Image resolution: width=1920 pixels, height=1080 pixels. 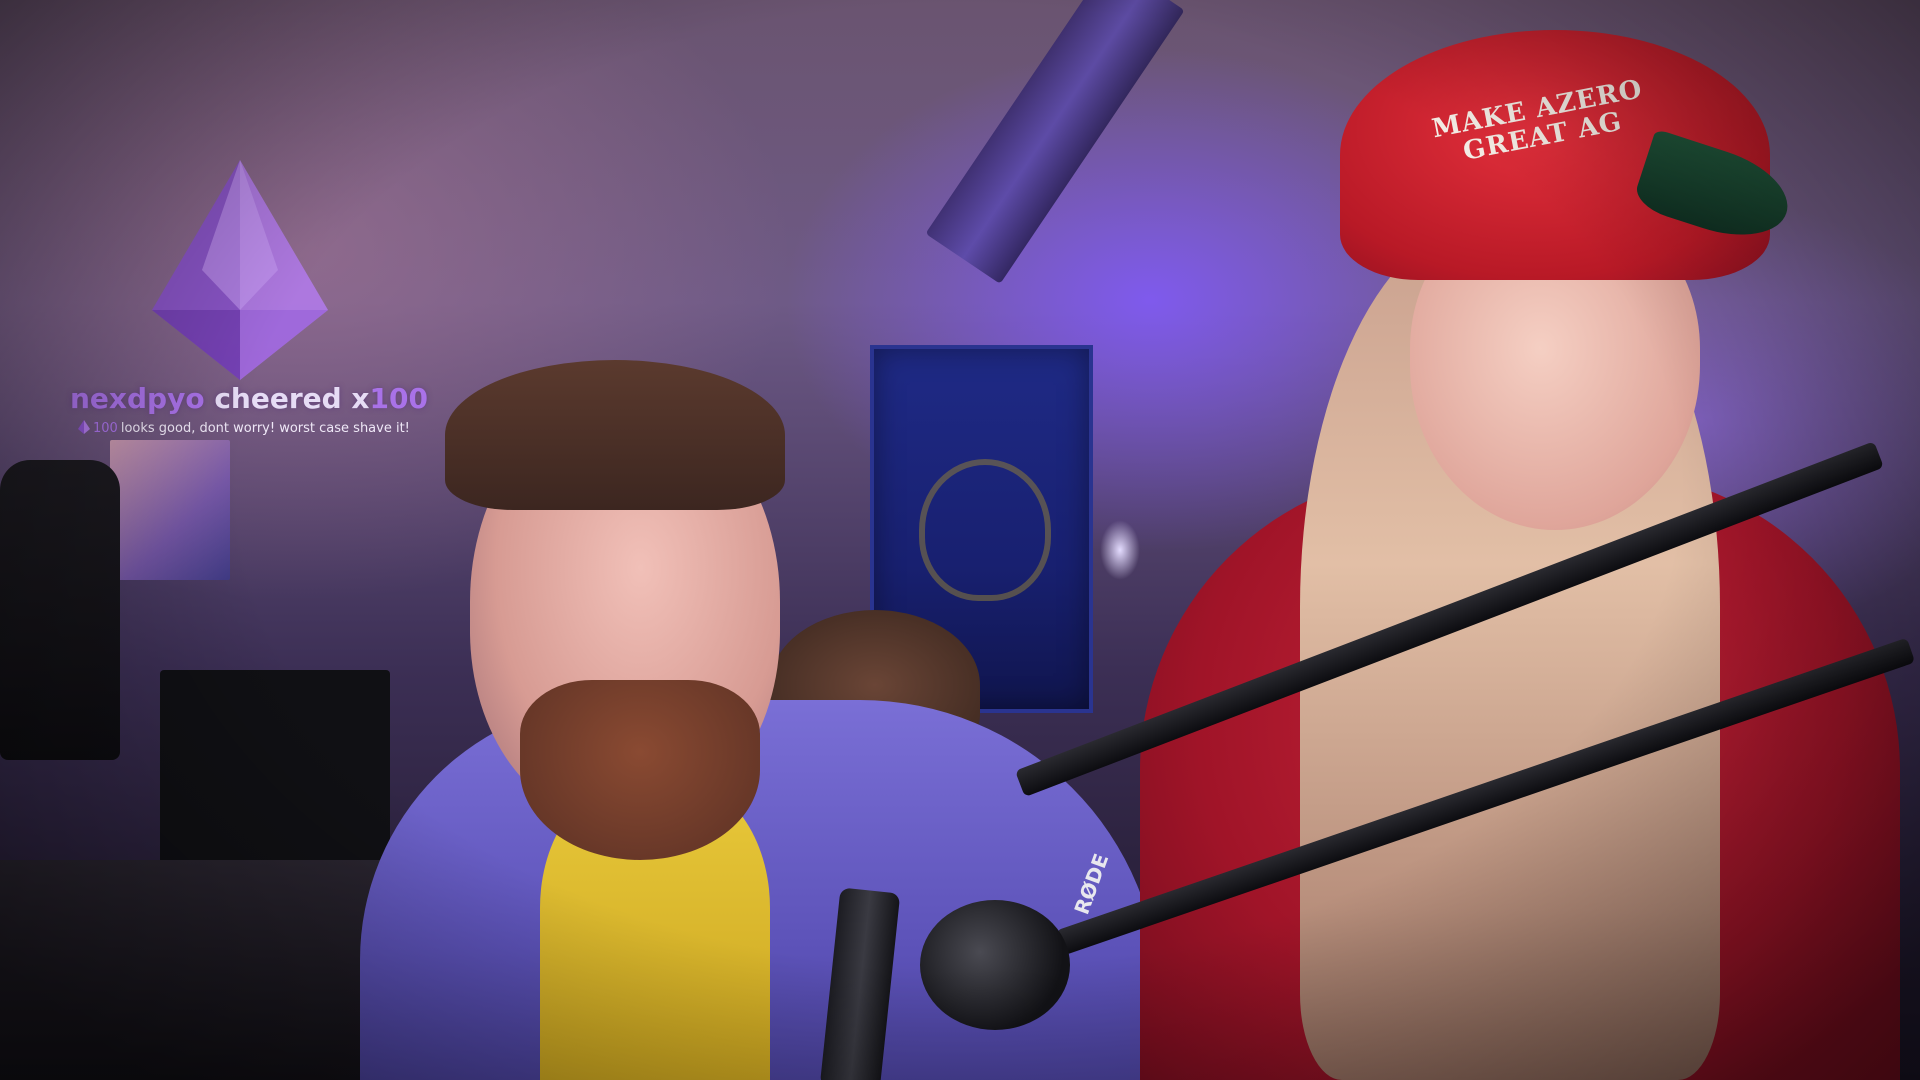 What do you see at coordinates (985, 530) in the screenshot?
I see `banner-crest-icon` at bounding box center [985, 530].